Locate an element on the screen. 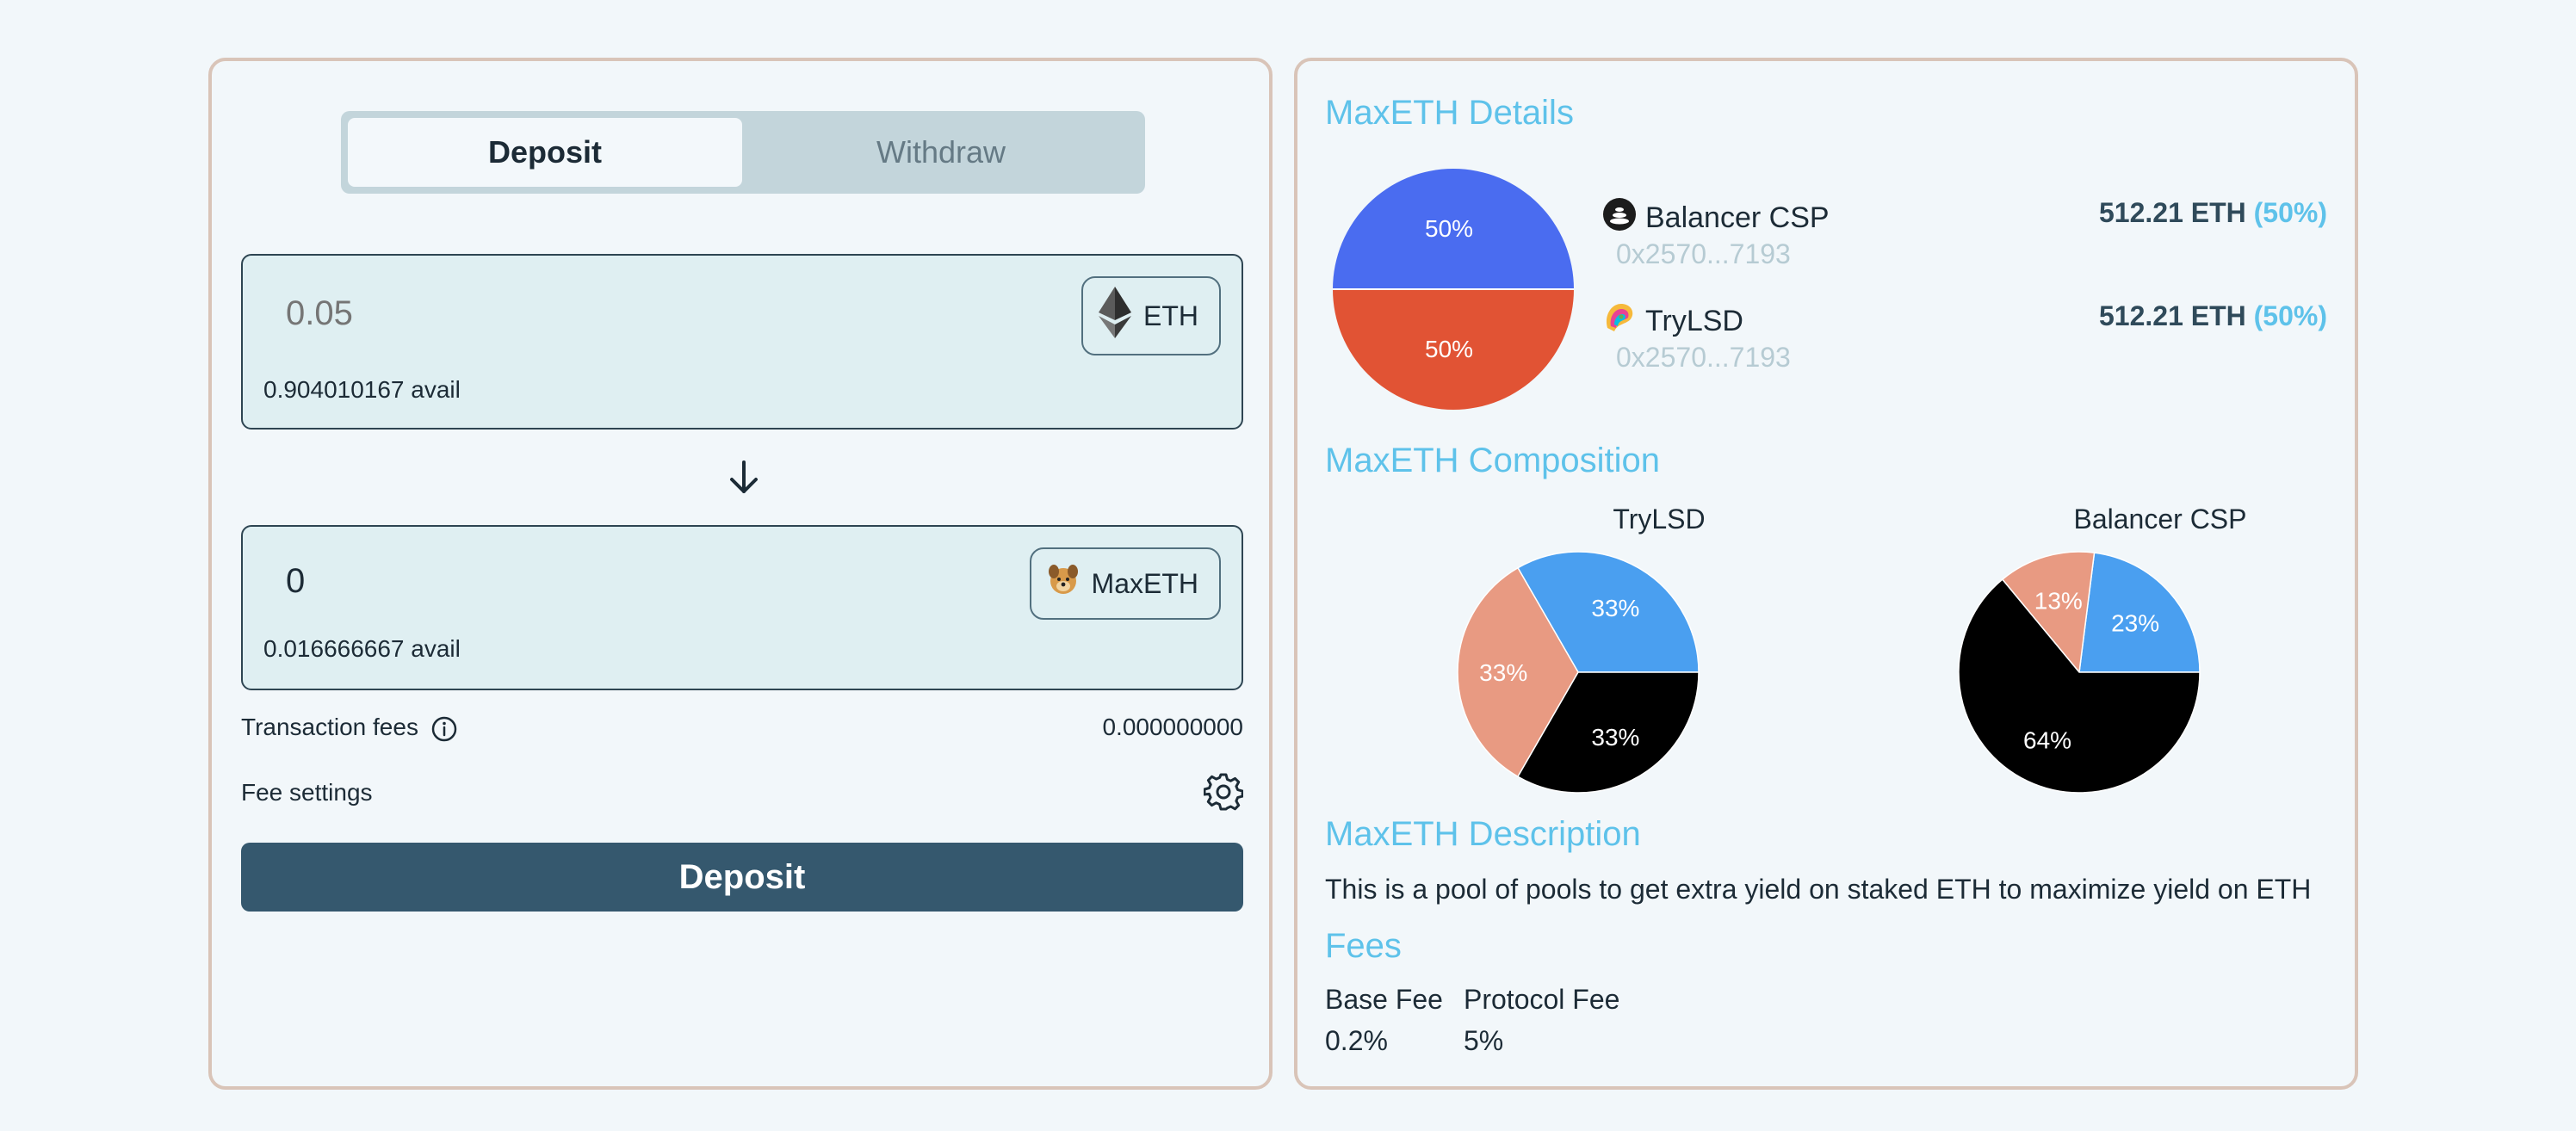  detail-address-balancer: 0x2570...7193 is located at coordinates (1704, 254).